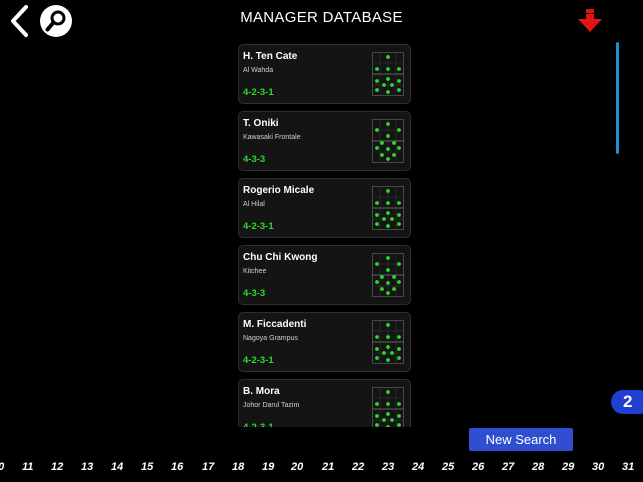 The height and width of the screenshot is (482, 643). I want to click on manager-club: Nagoya Grampus, so click(270, 338).